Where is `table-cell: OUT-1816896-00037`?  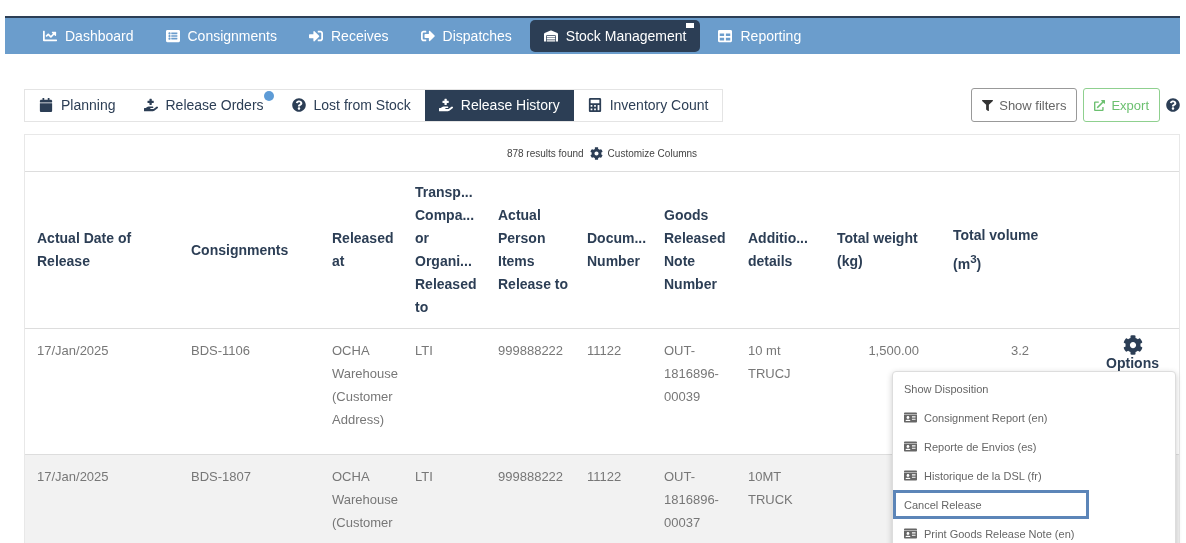 table-cell: OUT-1816896-00037 is located at coordinates (694, 499).